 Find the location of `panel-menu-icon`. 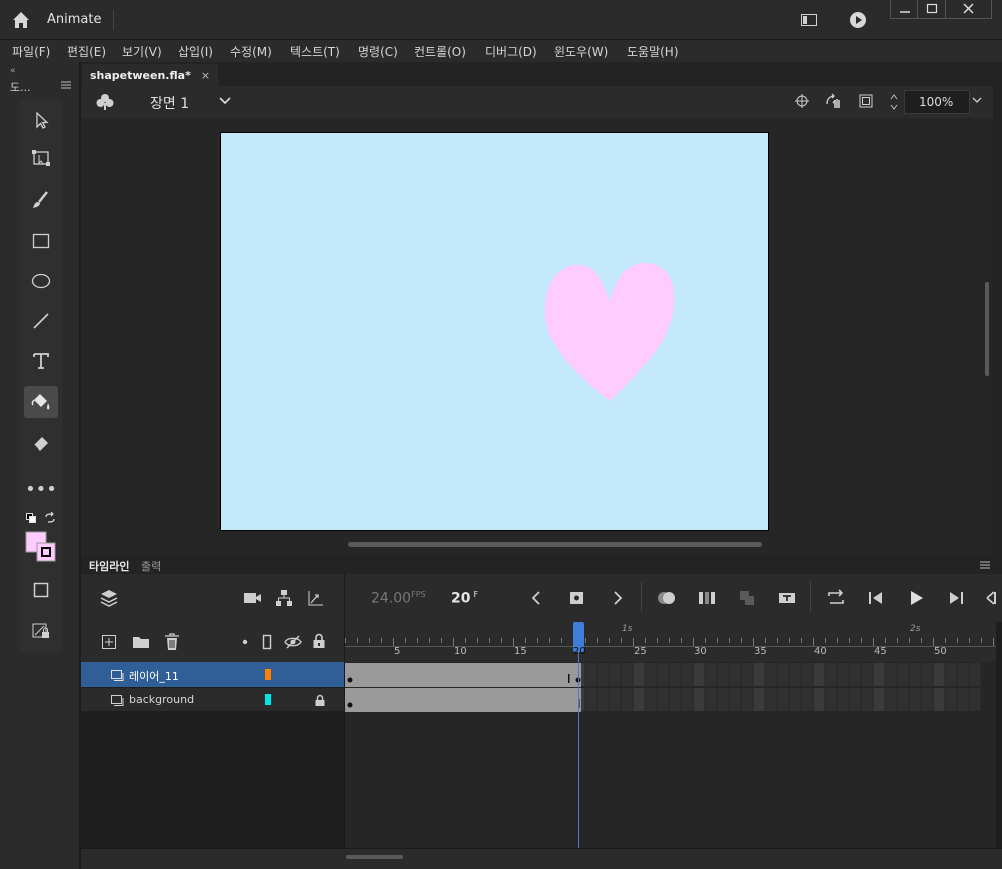

panel-menu-icon is located at coordinates (66, 85).